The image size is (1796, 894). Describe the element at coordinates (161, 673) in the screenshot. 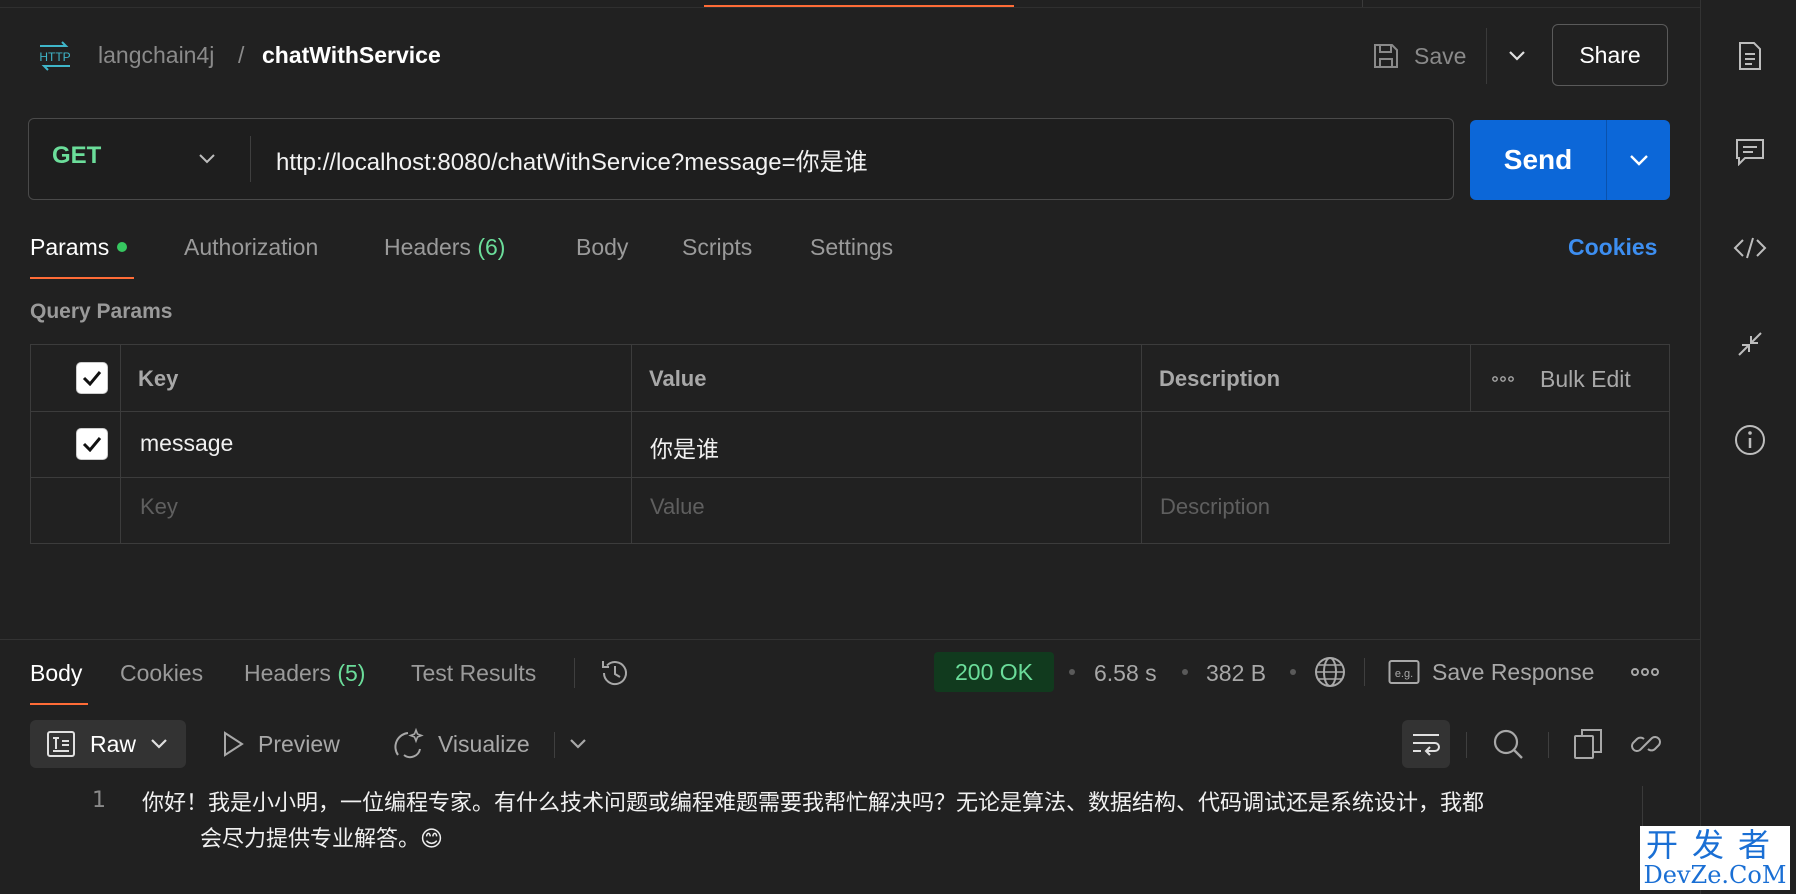

I see `response-tab-cookies: Cookies` at that location.